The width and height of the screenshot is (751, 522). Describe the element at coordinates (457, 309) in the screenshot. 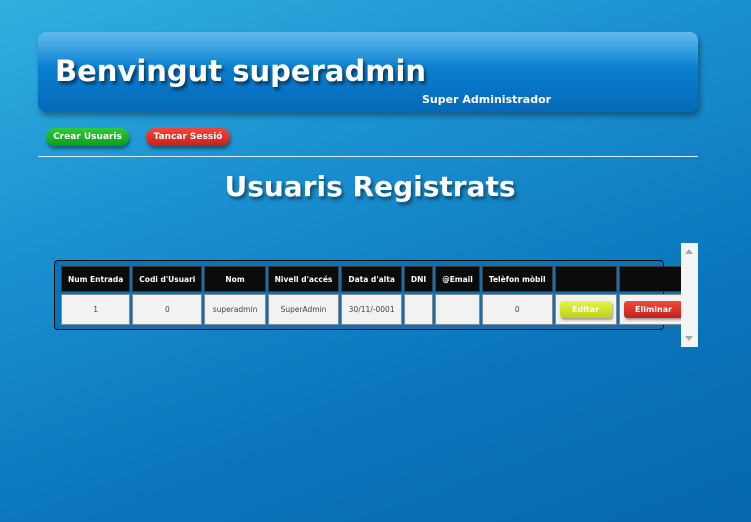

I see `cell-email` at that location.